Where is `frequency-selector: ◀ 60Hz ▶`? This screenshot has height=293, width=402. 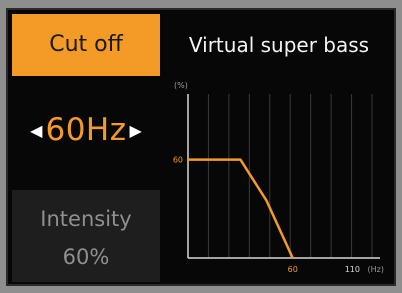 frequency-selector: ◀ 60Hz ▶ is located at coordinates (86, 130).